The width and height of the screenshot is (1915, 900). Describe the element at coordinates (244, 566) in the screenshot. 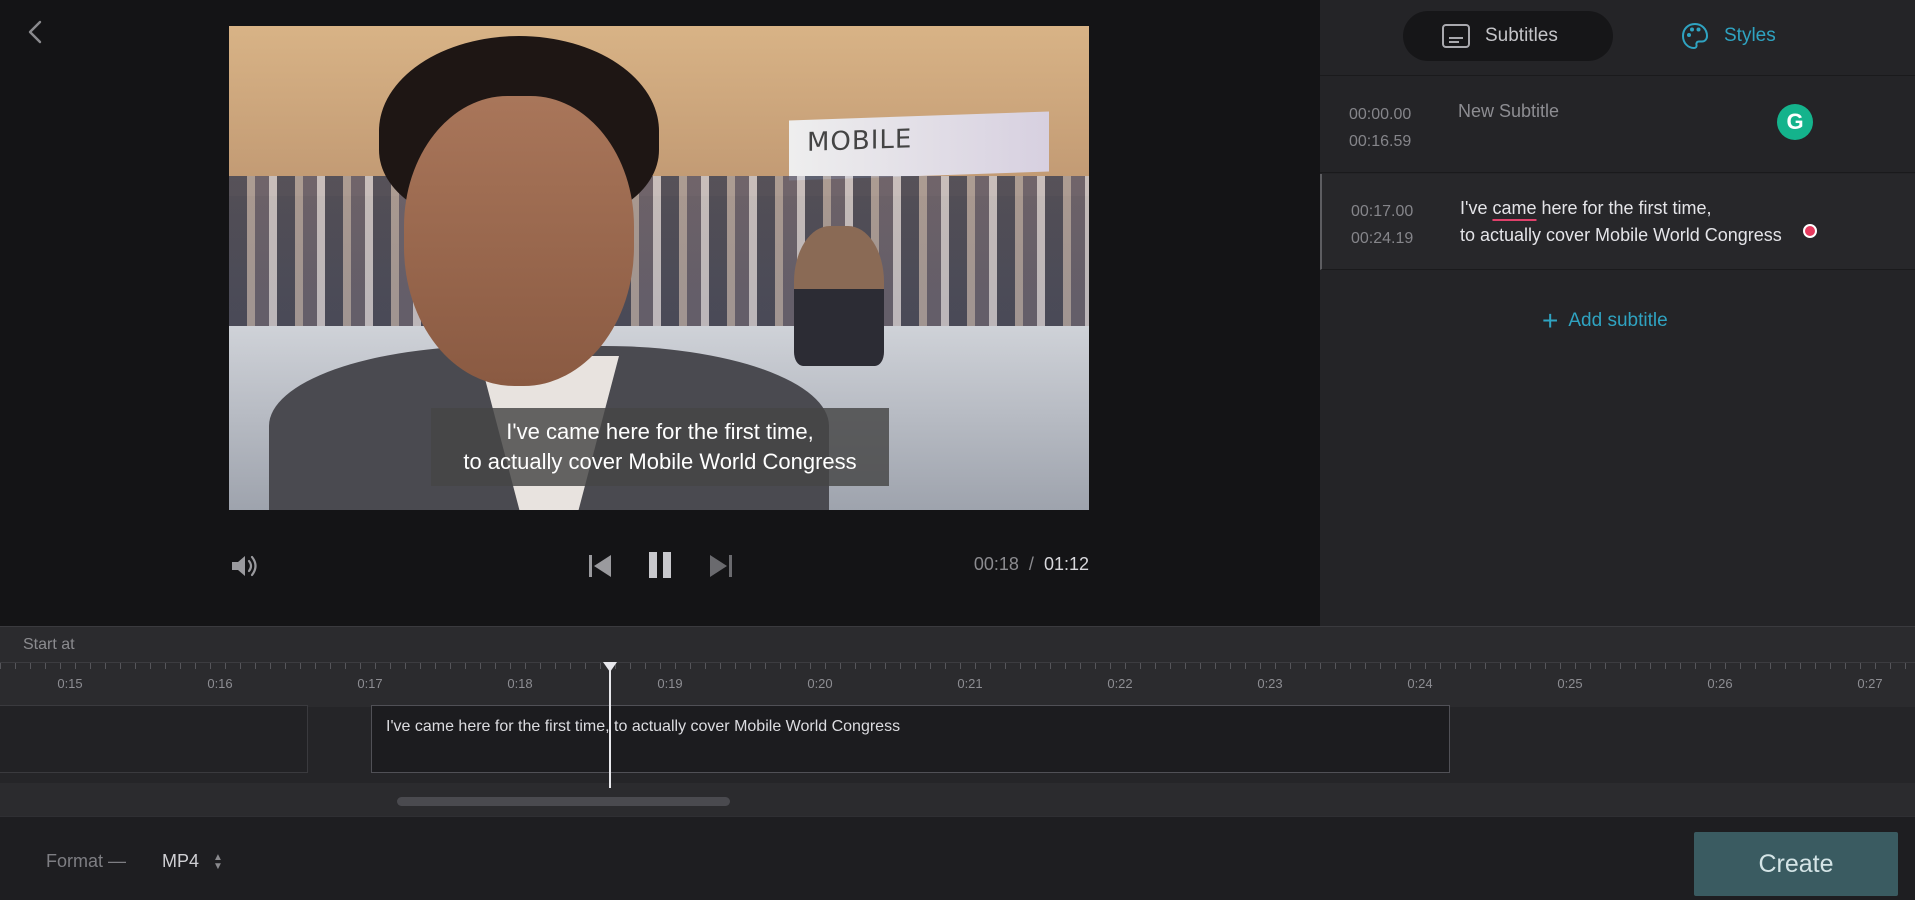

I see `volume-icon` at that location.